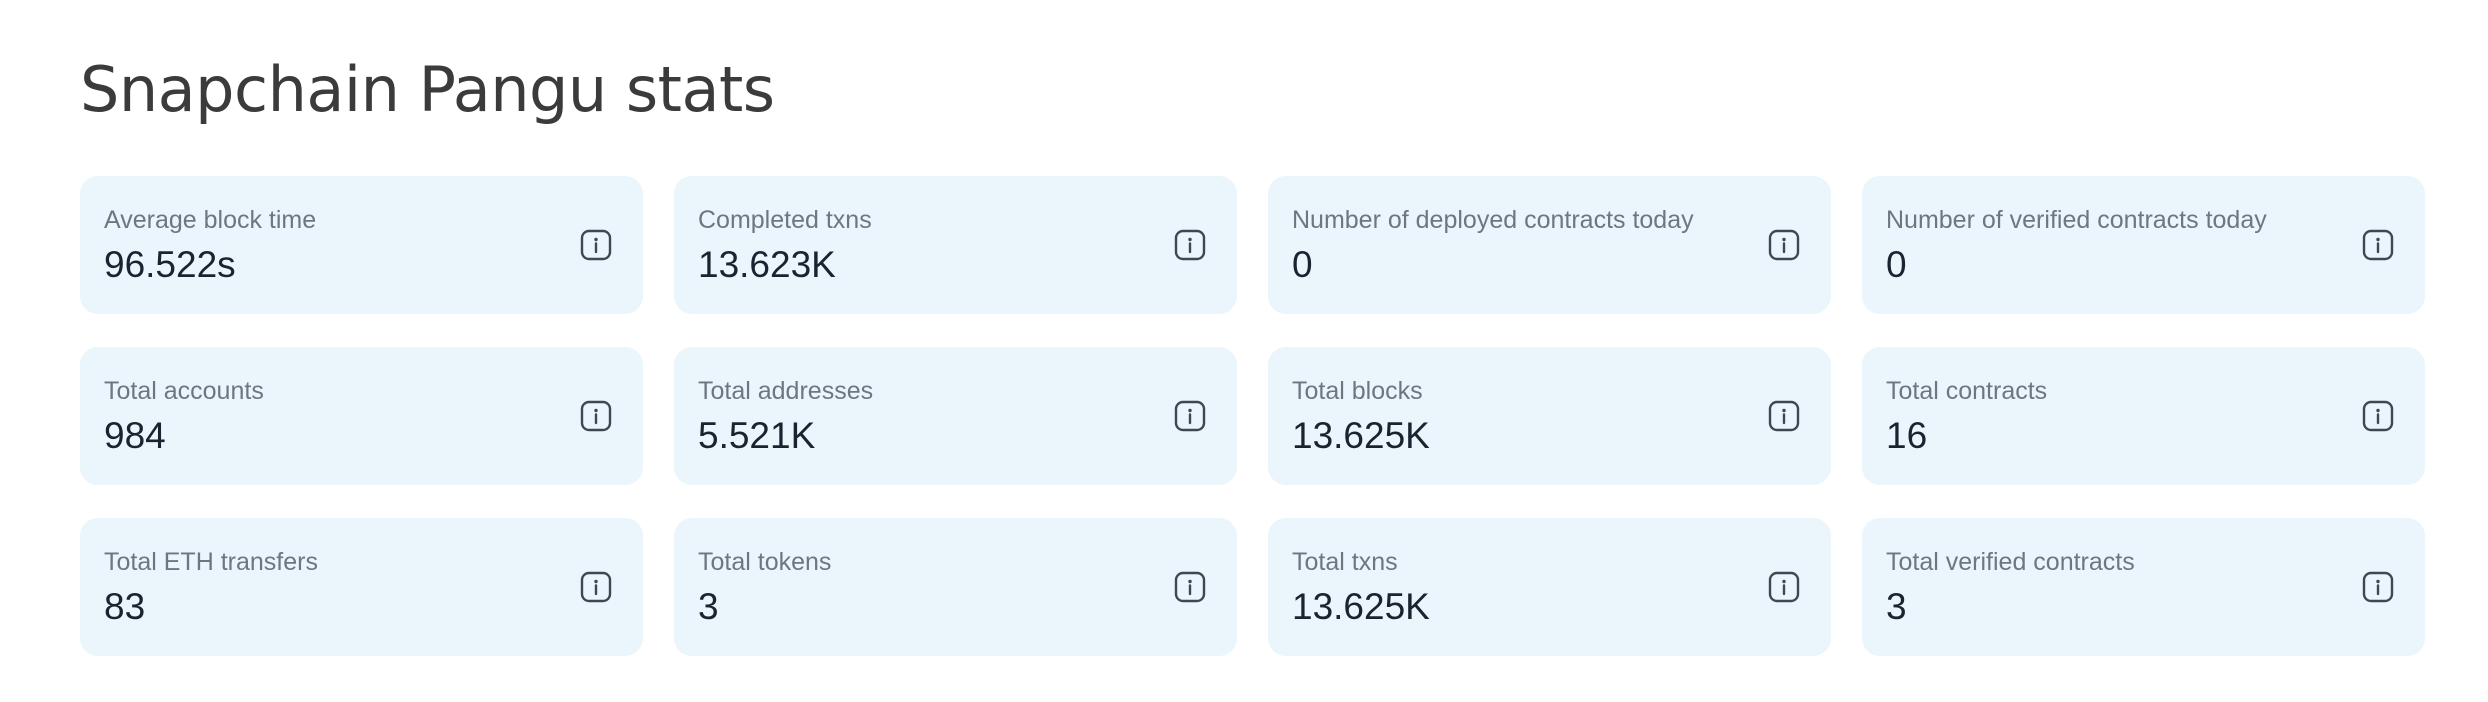 This screenshot has width=2488, height=702. Describe the element at coordinates (1967, 391) in the screenshot. I see `stat-label: Total contracts` at that location.